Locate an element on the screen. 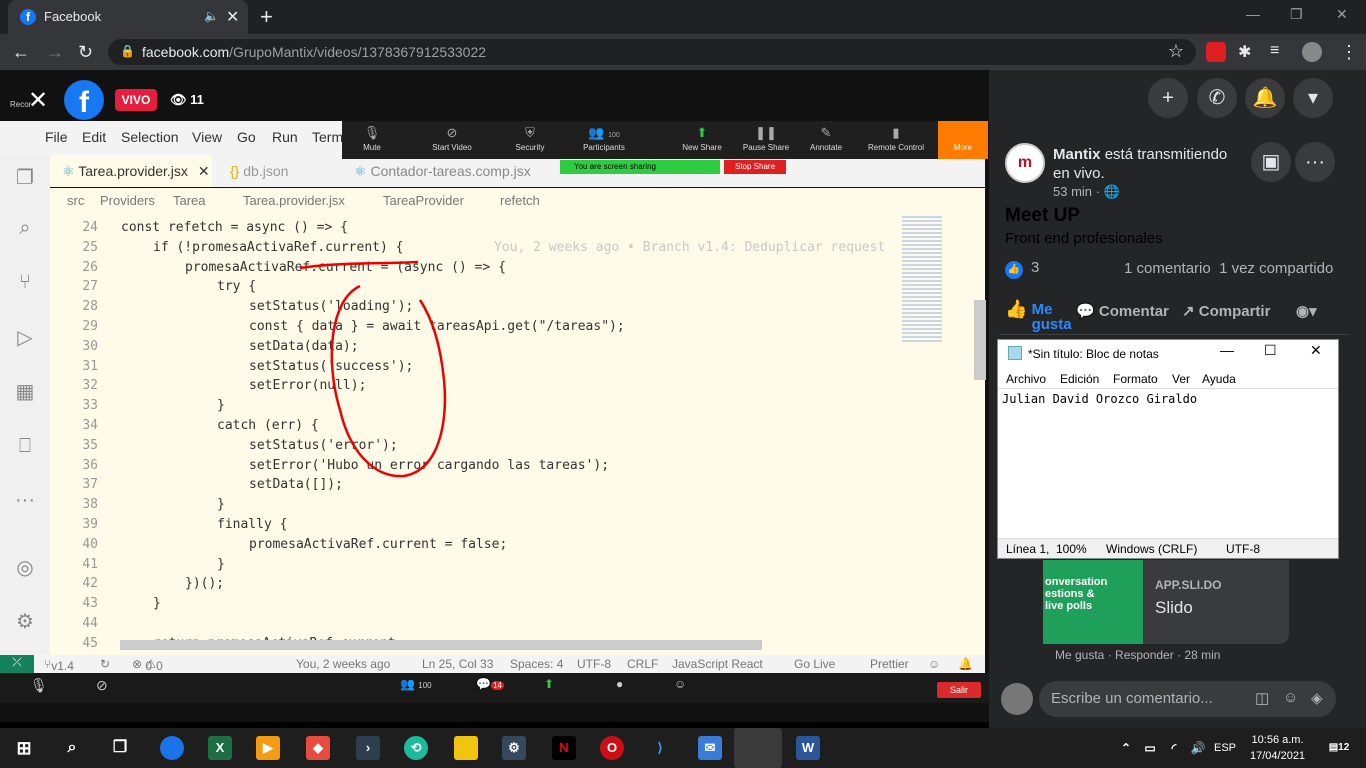  editor-scrollbar is located at coordinates (980, 340).